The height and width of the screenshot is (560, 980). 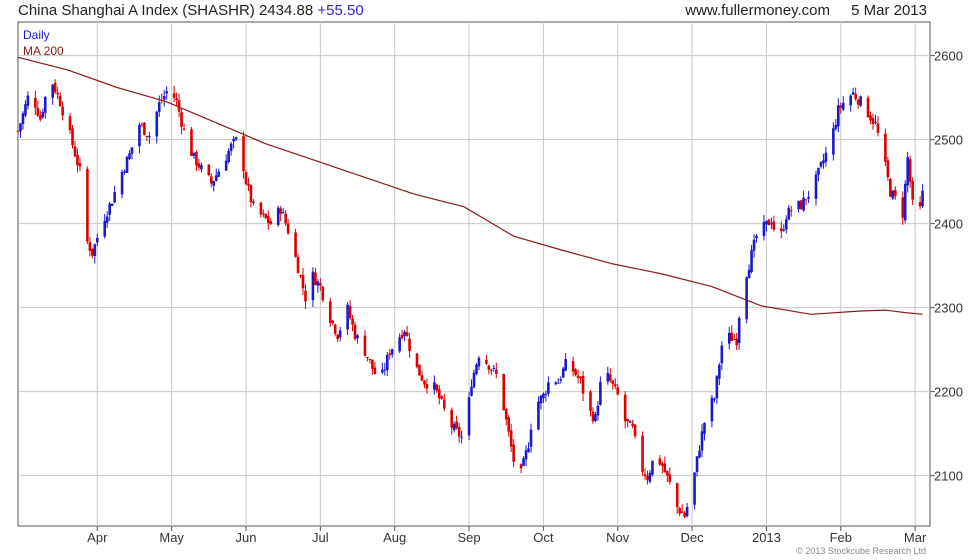 What do you see at coordinates (766, 537) in the screenshot?
I see `x-tick-label: 2013` at bounding box center [766, 537].